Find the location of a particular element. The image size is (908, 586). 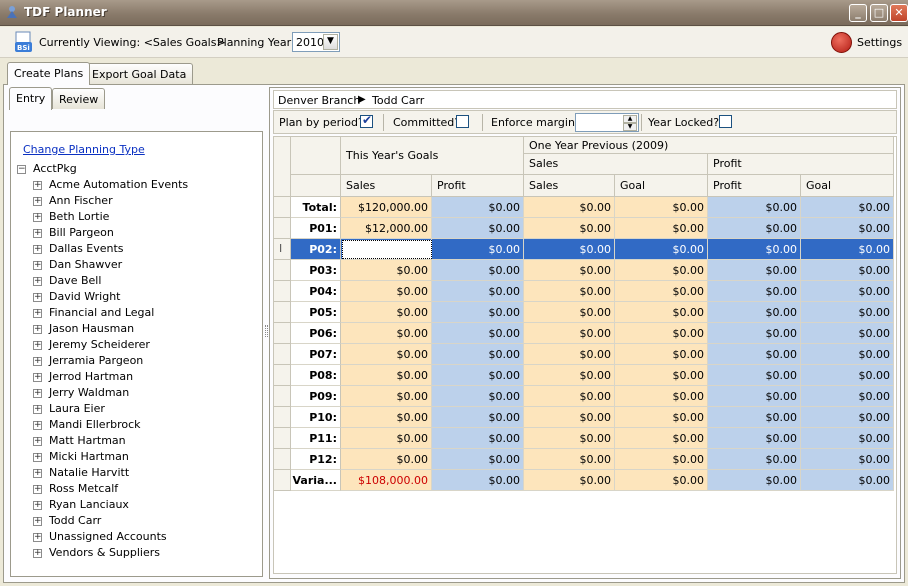

gear-icon is located at coordinates (841, 42).